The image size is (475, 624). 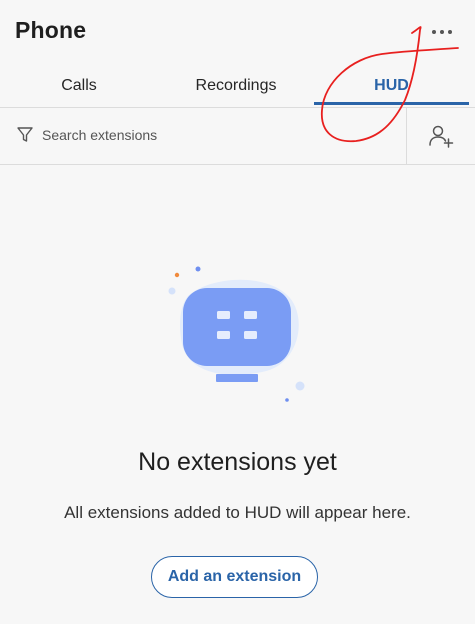 I want to click on monitor-illustration-icon, so click(x=236, y=334).